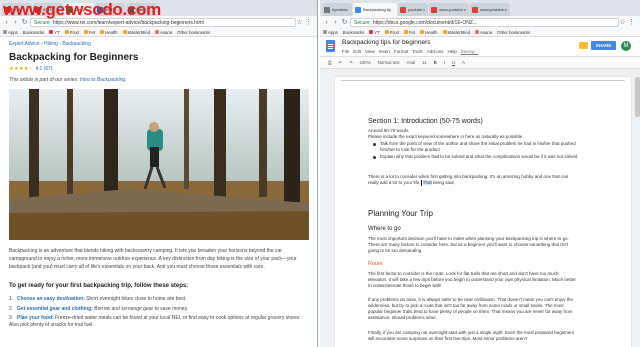  What do you see at coordinates (358, 9) in the screenshot?
I see `docs-icon` at bounding box center [358, 9].